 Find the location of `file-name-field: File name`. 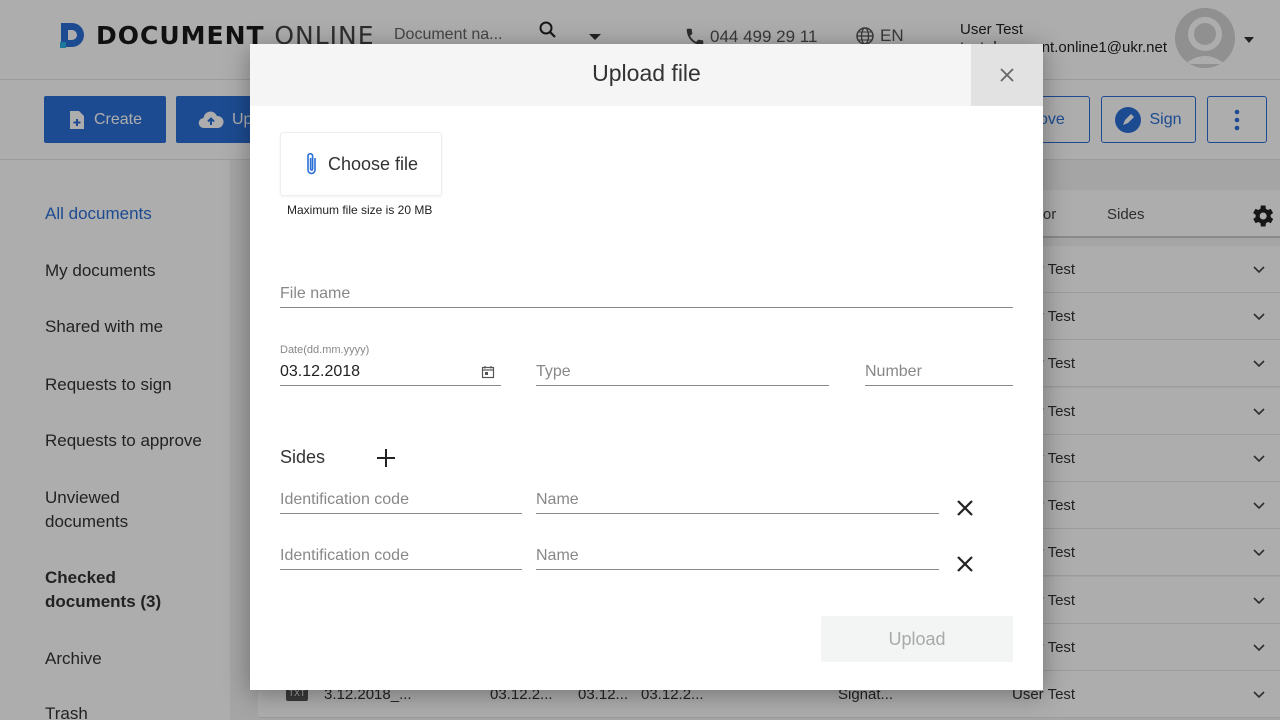

file-name-field: File name is located at coordinates (646, 292).